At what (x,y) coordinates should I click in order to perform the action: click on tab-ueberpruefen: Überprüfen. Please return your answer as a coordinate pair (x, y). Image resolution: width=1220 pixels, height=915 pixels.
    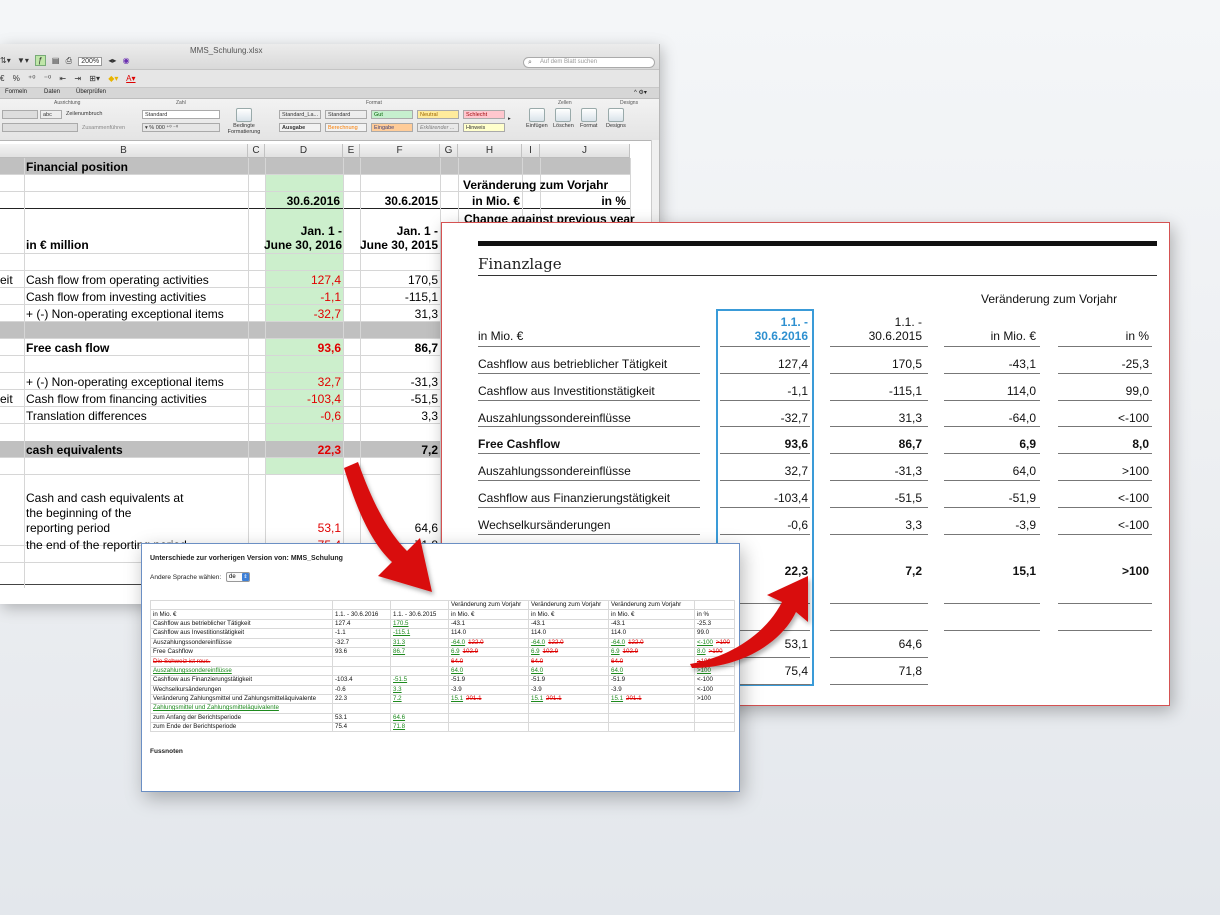
    Looking at the image, I should click on (91, 92).